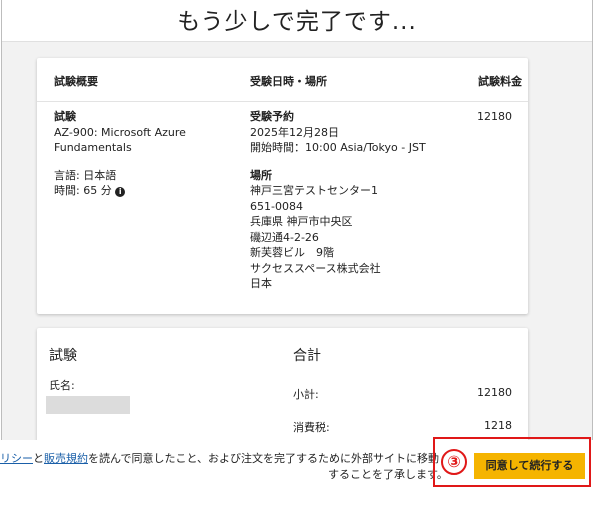 This screenshot has height=513, width=596. Describe the element at coordinates (306, 394) in the screenshot. I see `subtotal-label: 小計:` at that location.